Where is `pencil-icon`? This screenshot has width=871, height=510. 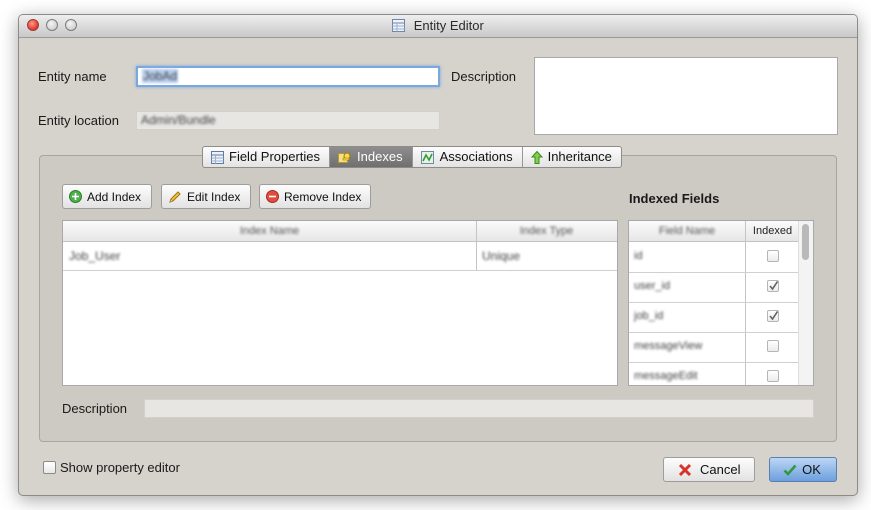
pencil-icon is located at coordinates (175, 196).